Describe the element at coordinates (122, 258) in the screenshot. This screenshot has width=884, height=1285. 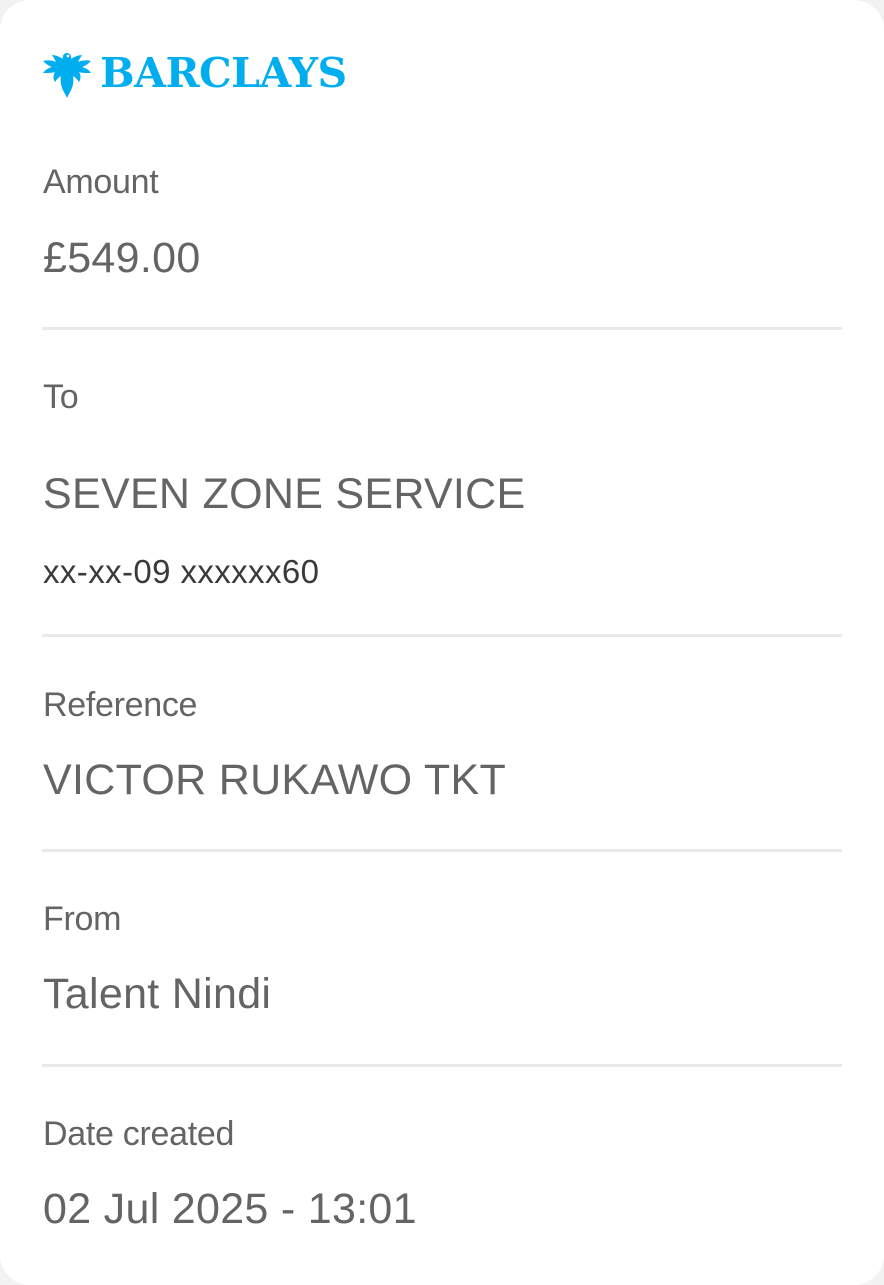
I see `amount-value: £549.00` at that location.